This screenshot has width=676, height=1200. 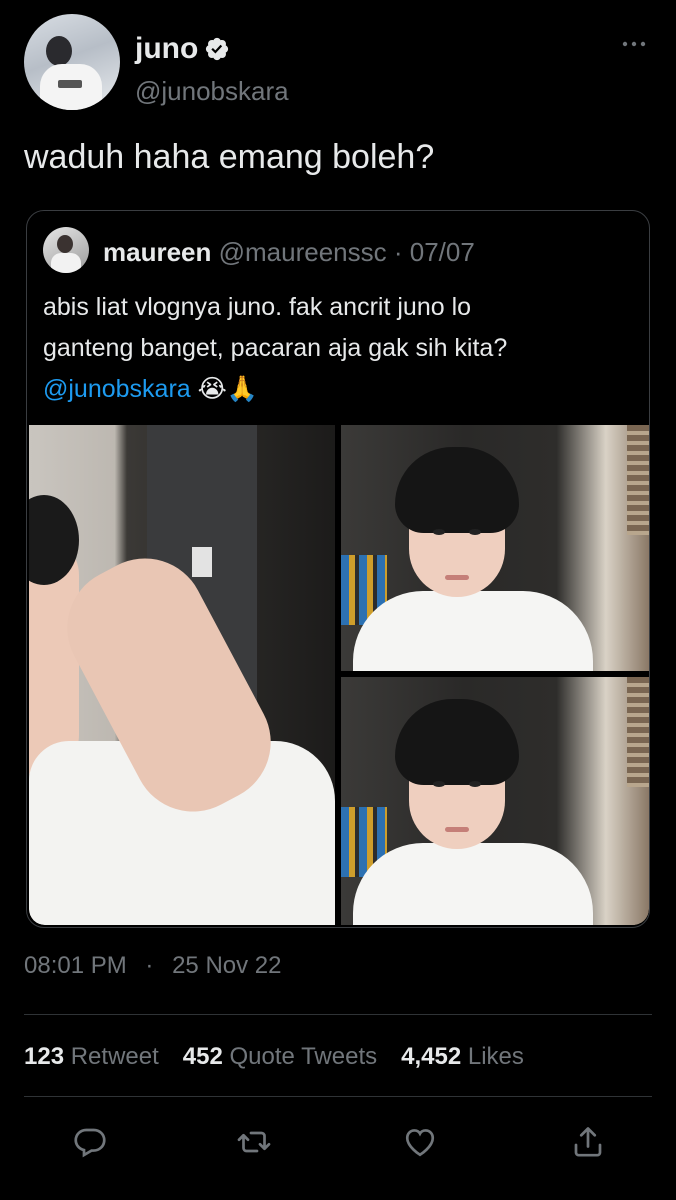 I want to click on tweet-text: waduh haha emang boleh?, so click(x=229, y=157).